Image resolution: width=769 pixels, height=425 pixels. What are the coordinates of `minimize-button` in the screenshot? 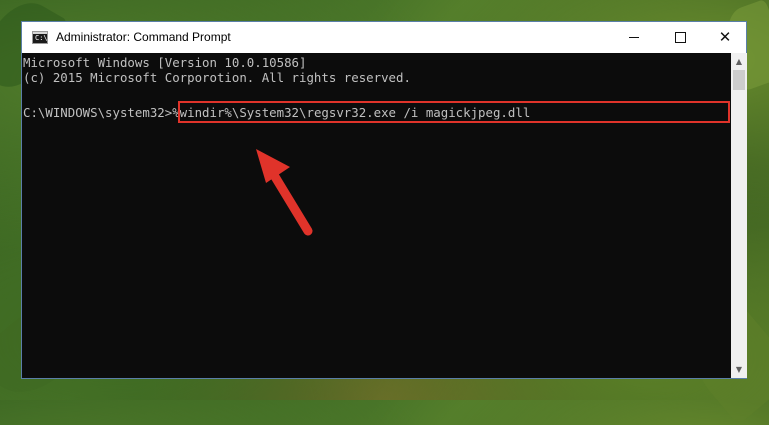 It's located at (634, 37).